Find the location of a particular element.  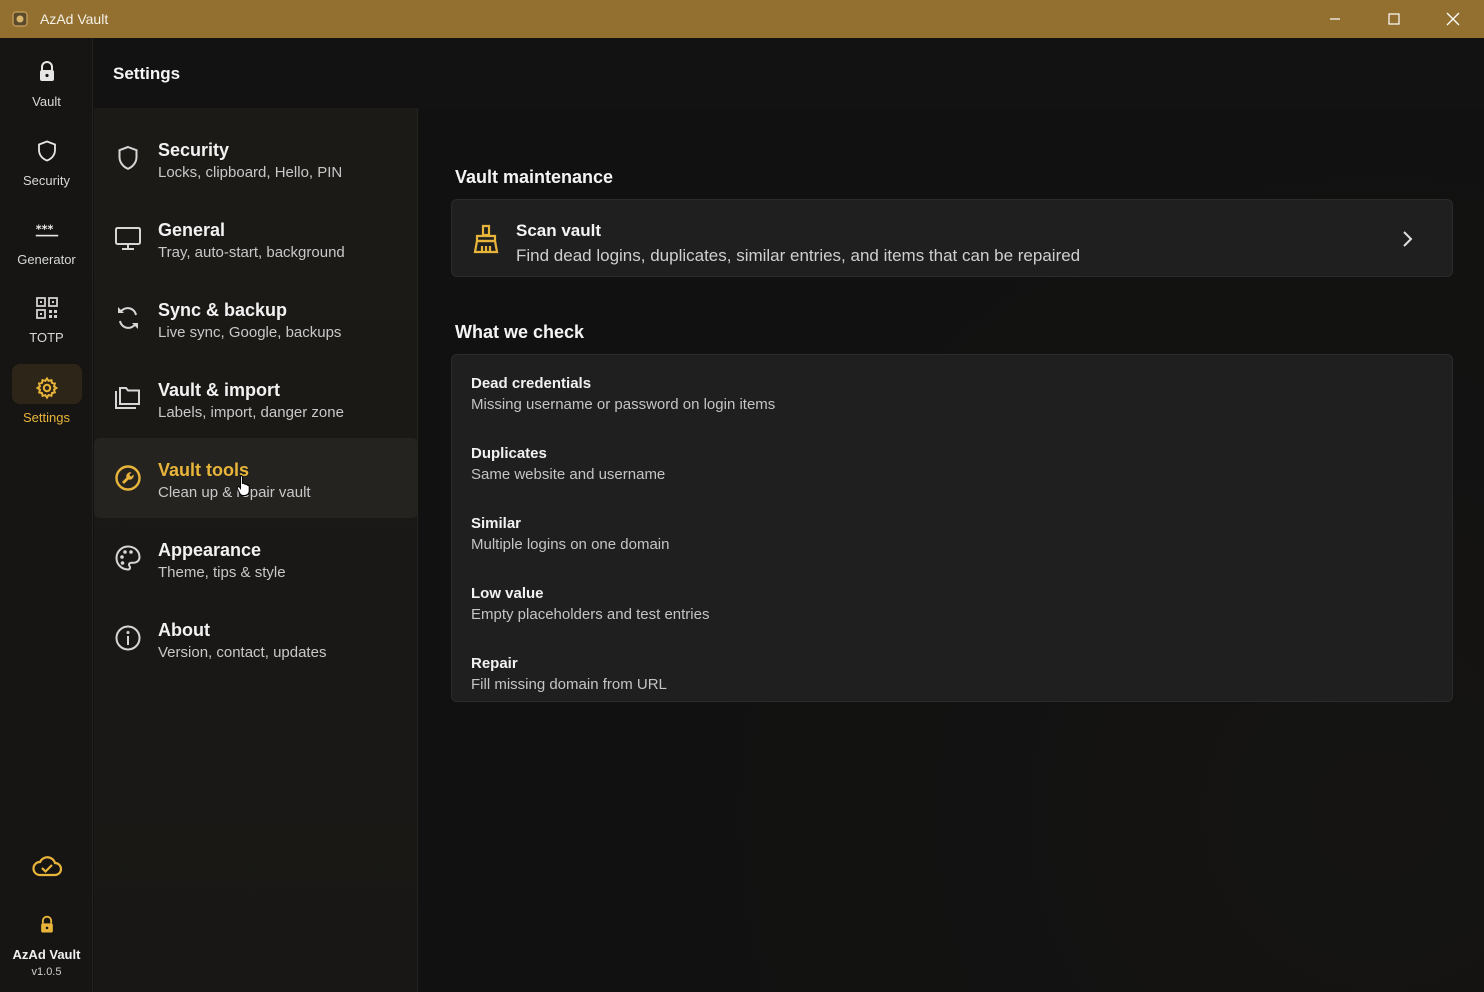

nav-item-title: Security is located at coordinates (194, 150).